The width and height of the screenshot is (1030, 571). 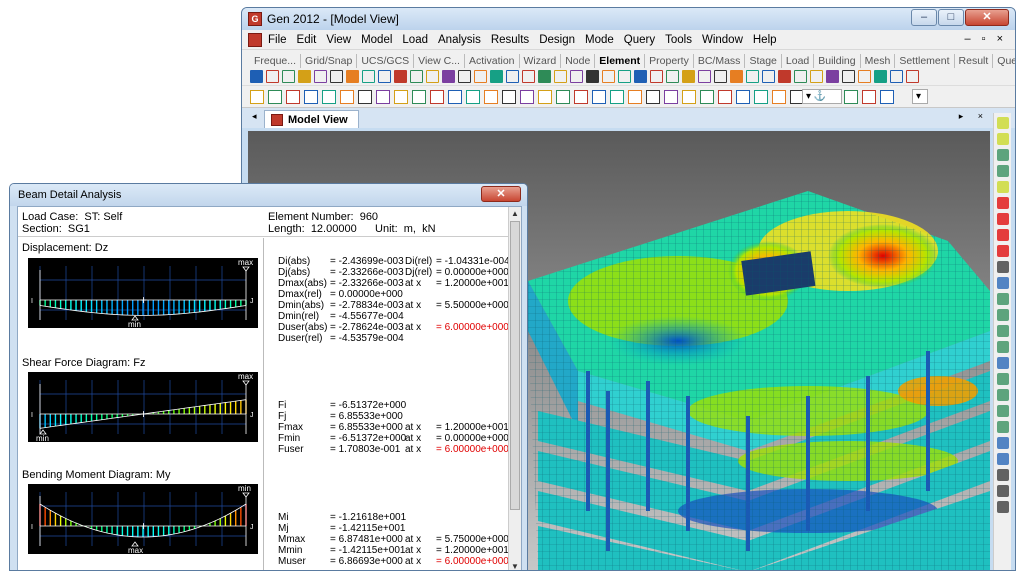 I want to click on tab-settlement: Settlement, so click(x=925, y=61).